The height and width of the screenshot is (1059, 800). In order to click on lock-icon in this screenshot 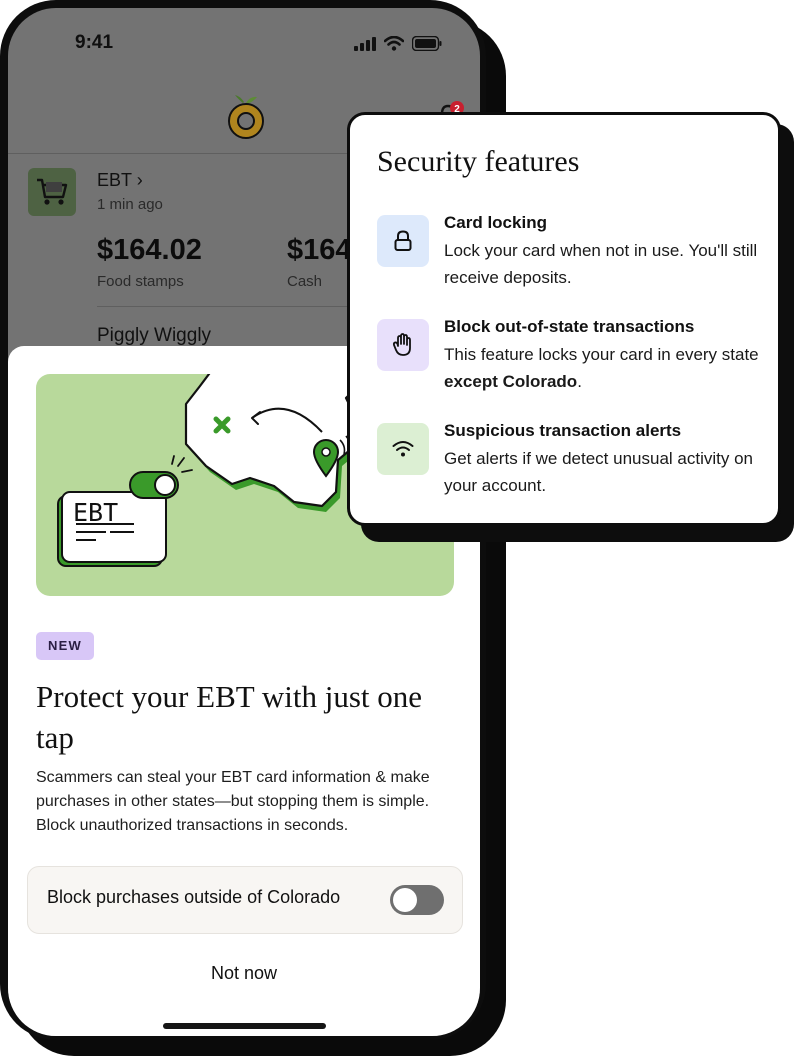, I will do `click(403, 241)`.